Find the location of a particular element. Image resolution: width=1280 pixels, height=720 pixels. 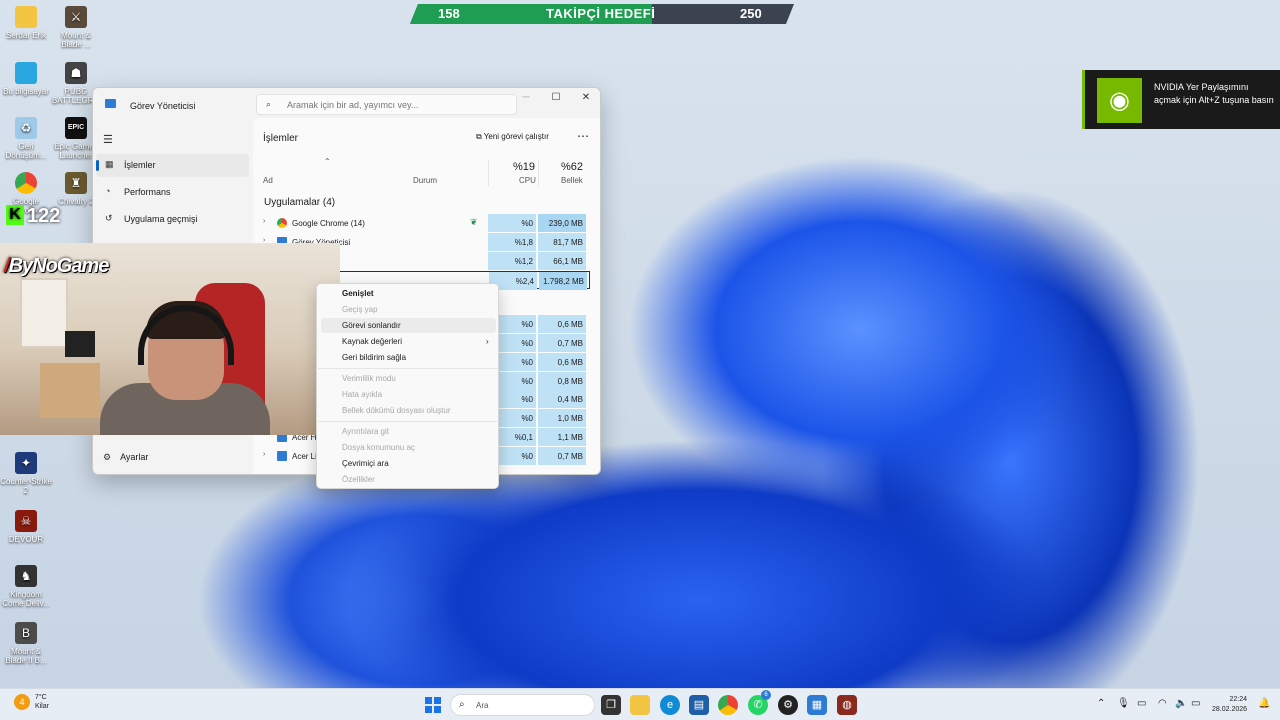

taskbar-search: ⌕ Ara is located at coordinates (522, 705).